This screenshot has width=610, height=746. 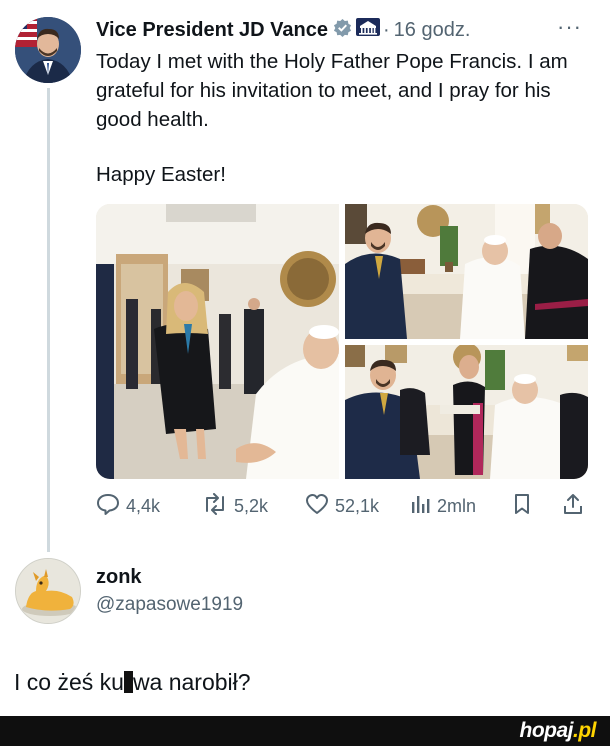 What do you see at coordinates (128, 682) in the screenshot?
I see `censor-bar` at bounding box center [128, 682].